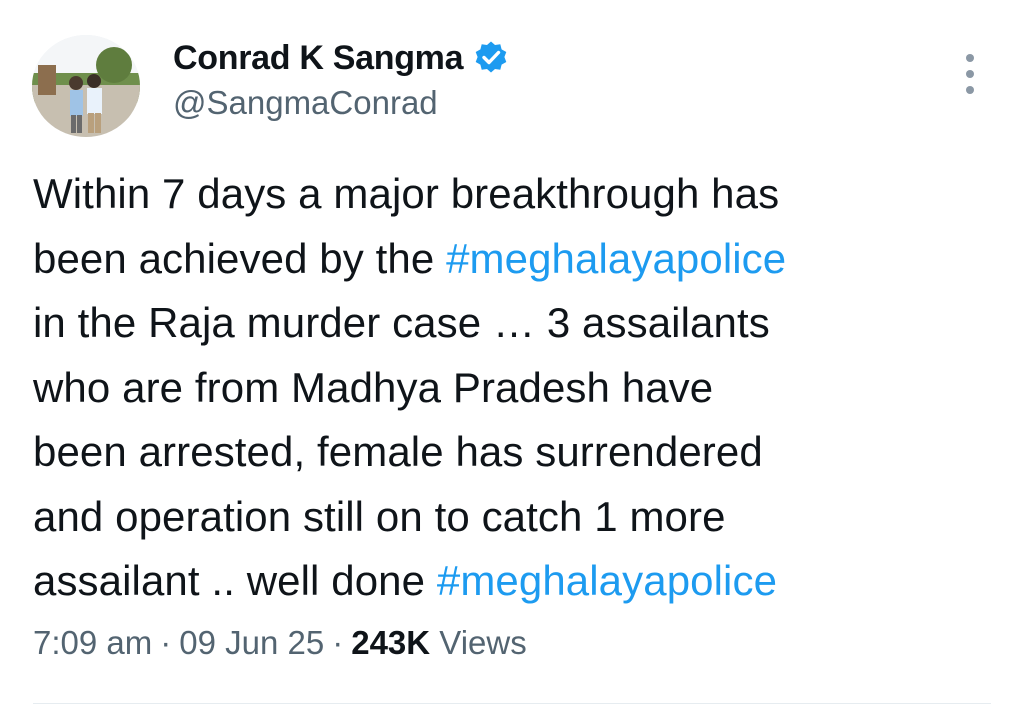  I want to click on verified-badge-icon, so click(491, 58).